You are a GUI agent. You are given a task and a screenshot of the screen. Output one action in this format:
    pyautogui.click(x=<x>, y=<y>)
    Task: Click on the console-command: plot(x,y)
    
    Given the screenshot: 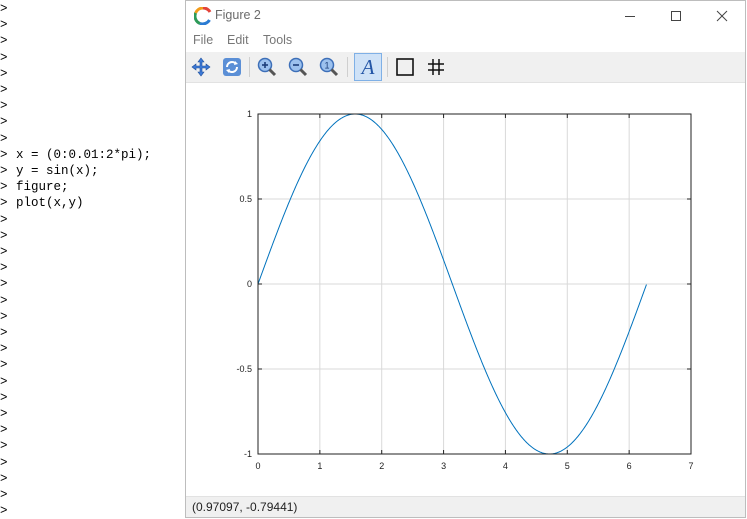 What is the action you would take?
    pyautogui.click(x=50, y=203)
    